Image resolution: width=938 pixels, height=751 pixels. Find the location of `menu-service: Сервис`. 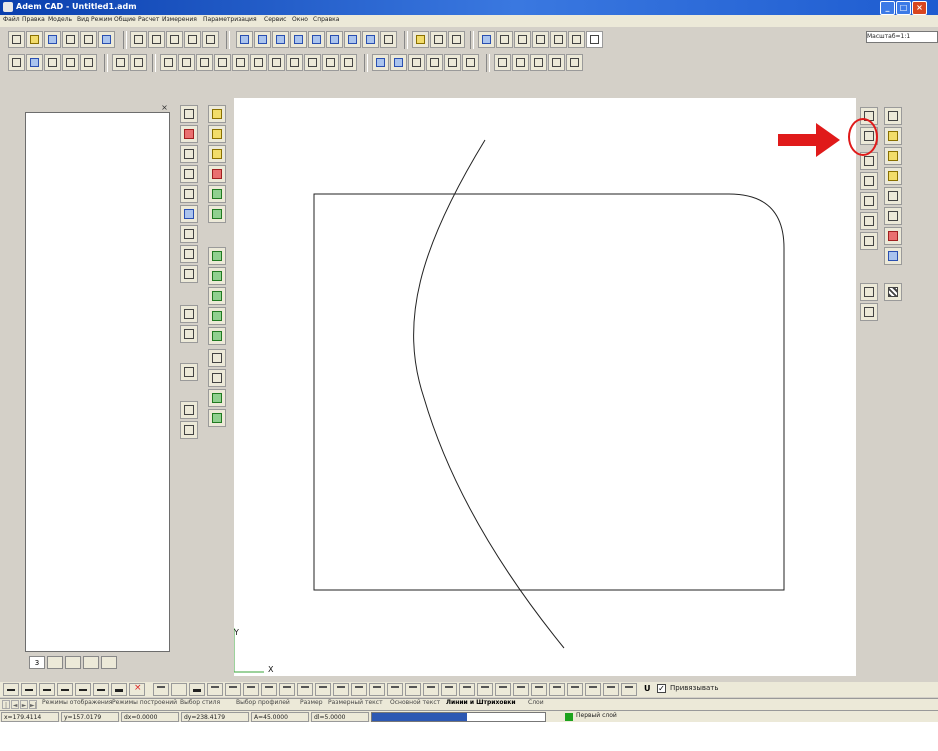

menu-service: Сервис is located at coordinates (275, 19).